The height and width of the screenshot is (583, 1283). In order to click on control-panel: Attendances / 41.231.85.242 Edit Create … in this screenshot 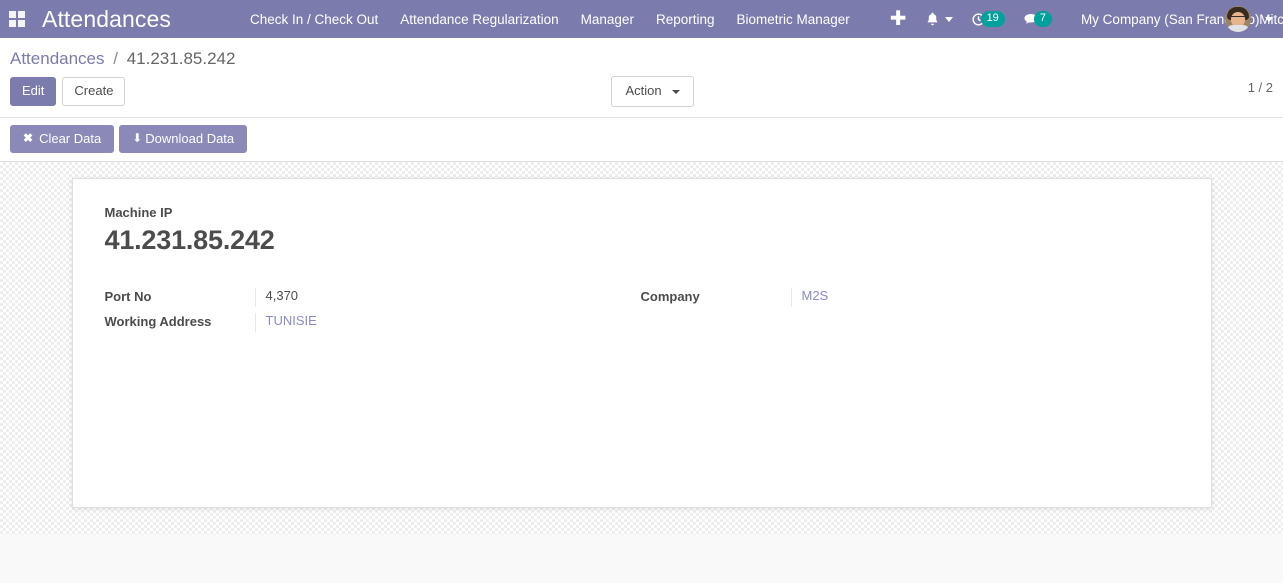, I will do `click(641, 78)`.